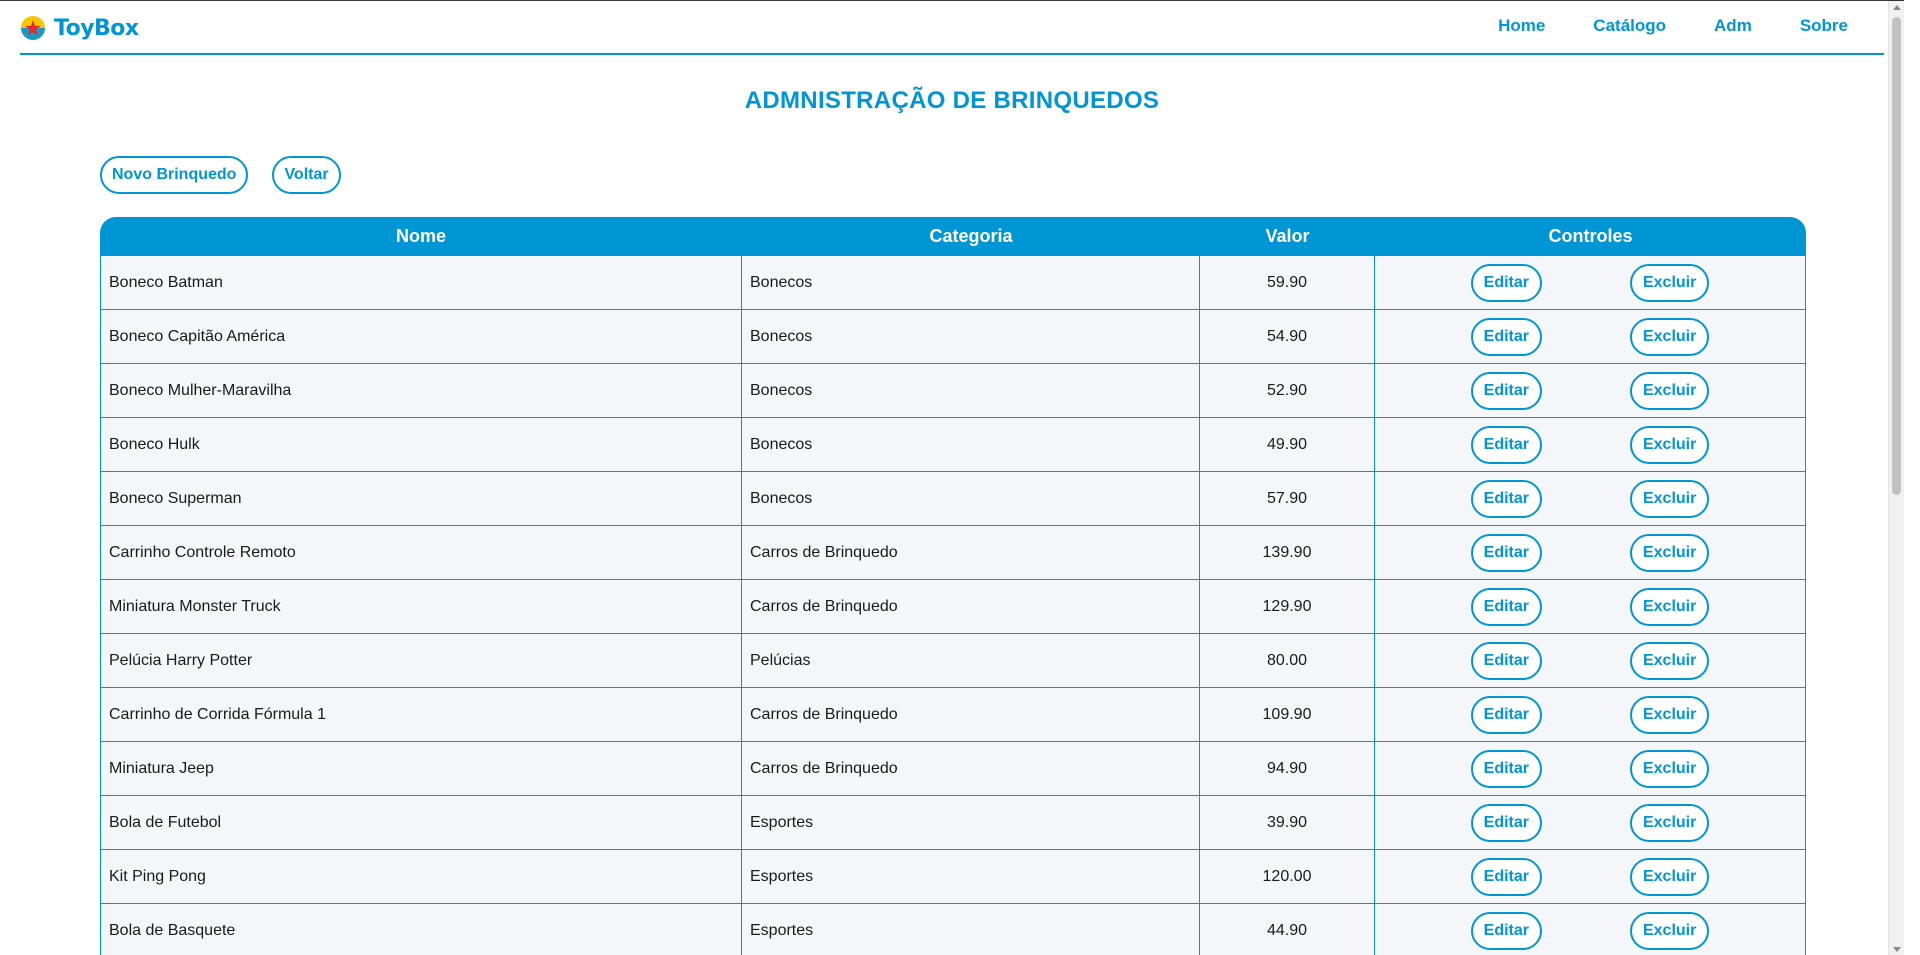 This screenshot has width=1920, height=955. What do you see at coordinates (421, 823) in the screenshot?
I see `cell-nome: Bola de Futebol` at bounding box center [421, 823].